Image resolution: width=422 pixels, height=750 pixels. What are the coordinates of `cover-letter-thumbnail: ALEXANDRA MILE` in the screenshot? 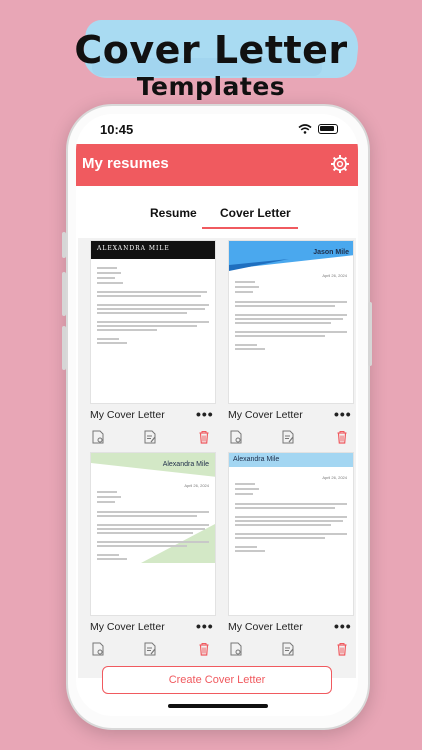 It's located at (153, 322).